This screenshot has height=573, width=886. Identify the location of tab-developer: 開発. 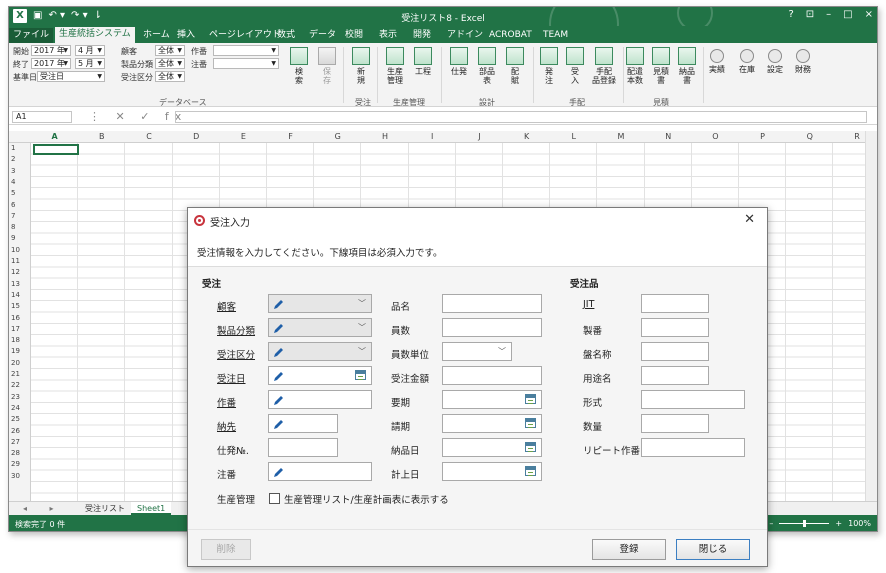
(422, 35).